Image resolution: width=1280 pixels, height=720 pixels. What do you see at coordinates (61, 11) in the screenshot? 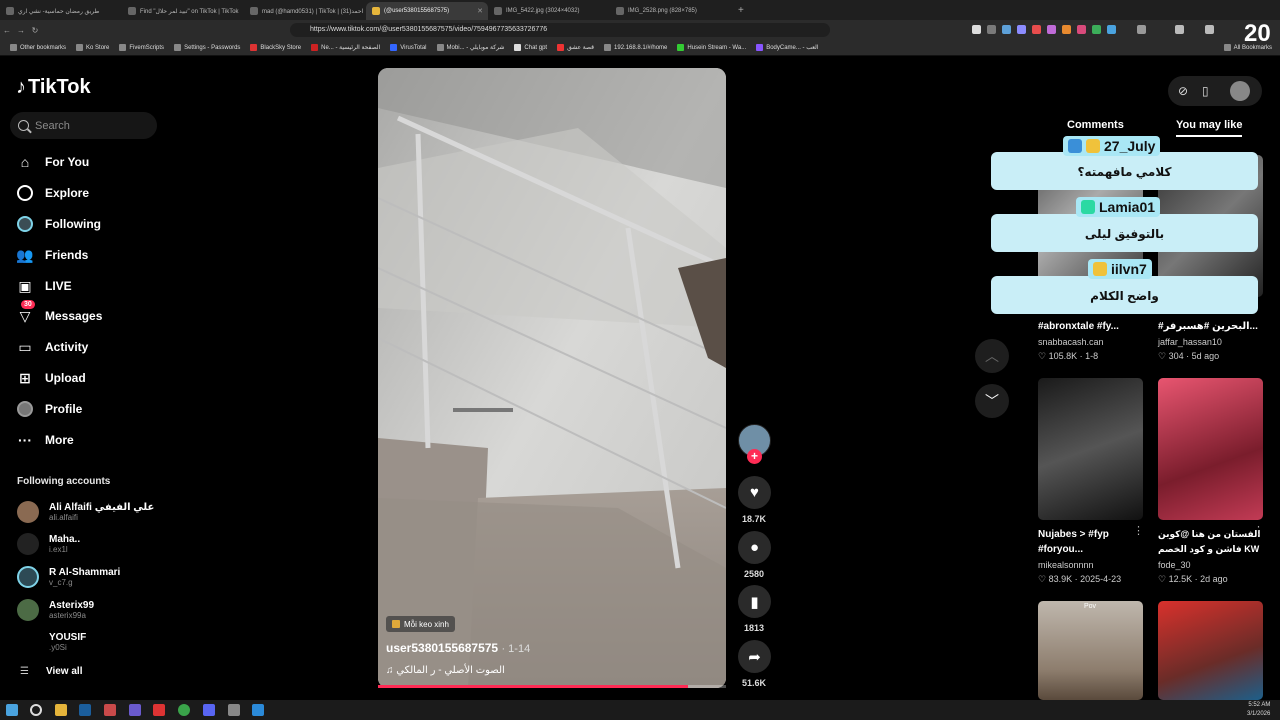
I see `browser-tab: طريق رمضان حماسية- نشي اري` at bounding box center [61, 11].